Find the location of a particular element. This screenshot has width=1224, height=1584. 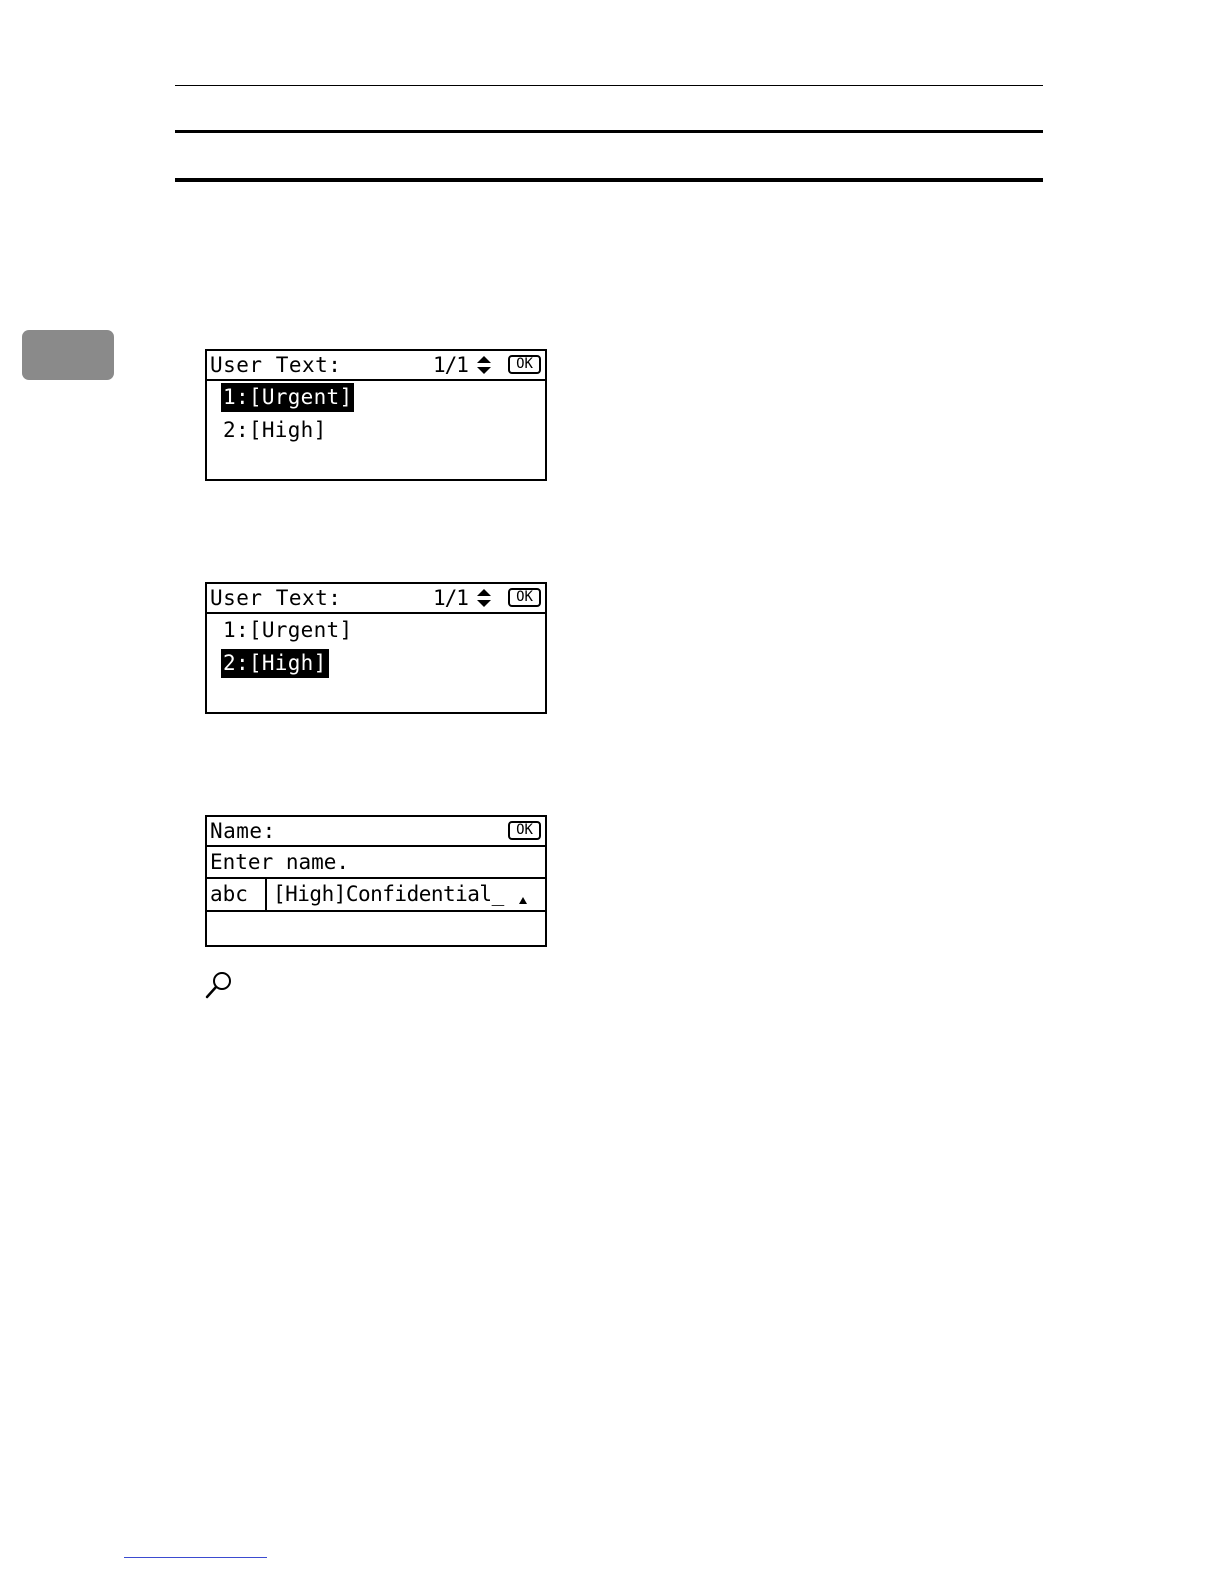

lcd-title: Name: is located at coordinates (243, 831).